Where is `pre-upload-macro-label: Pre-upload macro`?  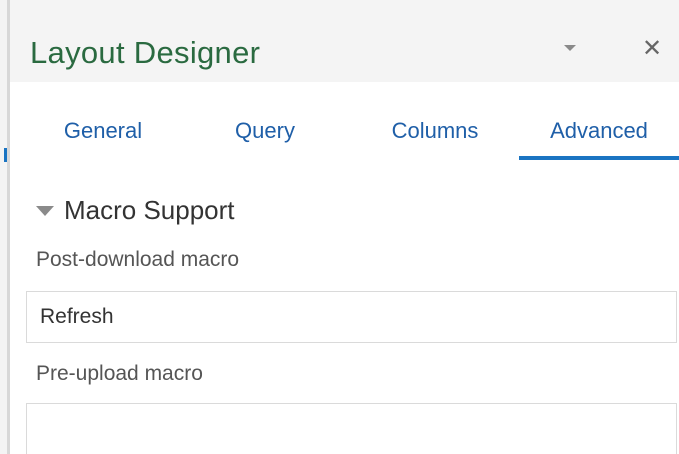
pre-upload-macro-label: Pre-upload macro is located at coordinates (119, 373).